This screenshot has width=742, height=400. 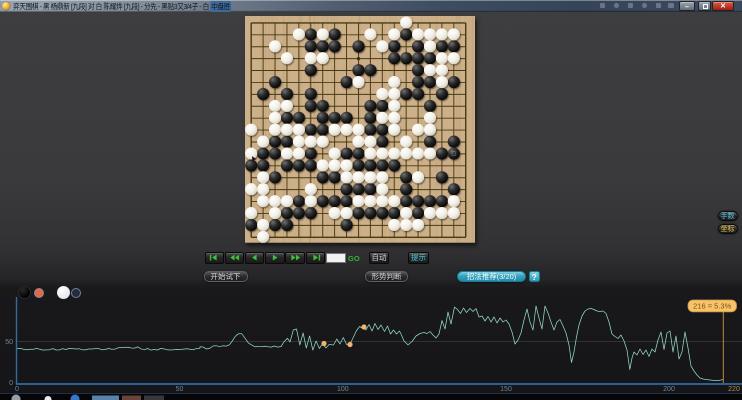 I want to click on svg-text: 100, so click(x=343, y=389).